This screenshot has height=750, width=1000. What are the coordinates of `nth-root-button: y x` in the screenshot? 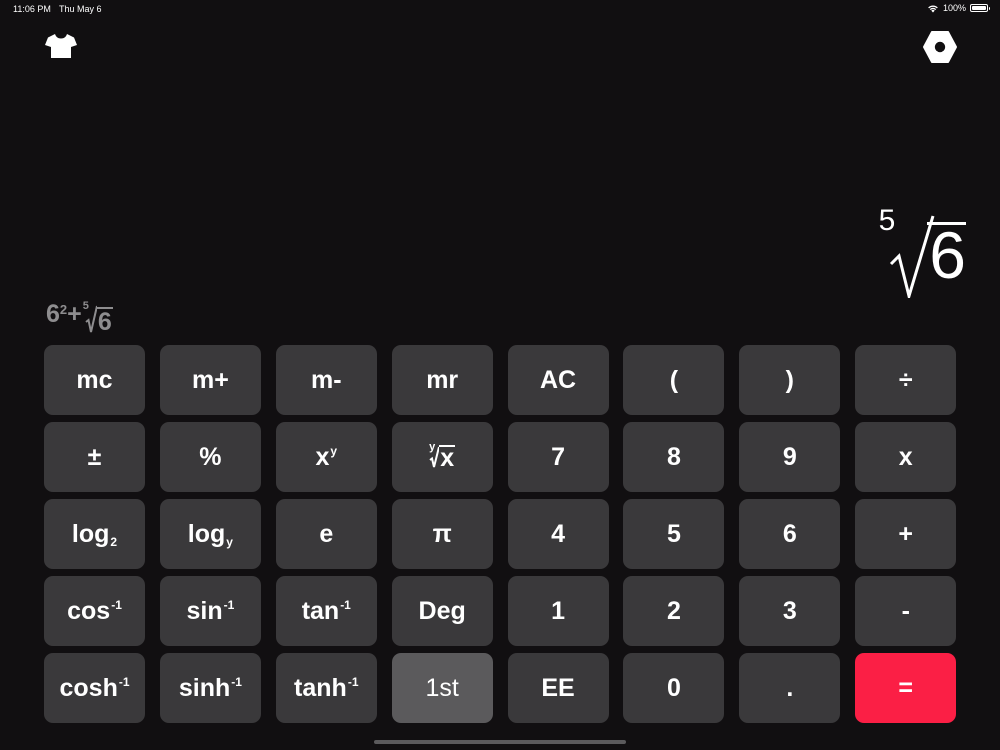 It's located at (442, 457).